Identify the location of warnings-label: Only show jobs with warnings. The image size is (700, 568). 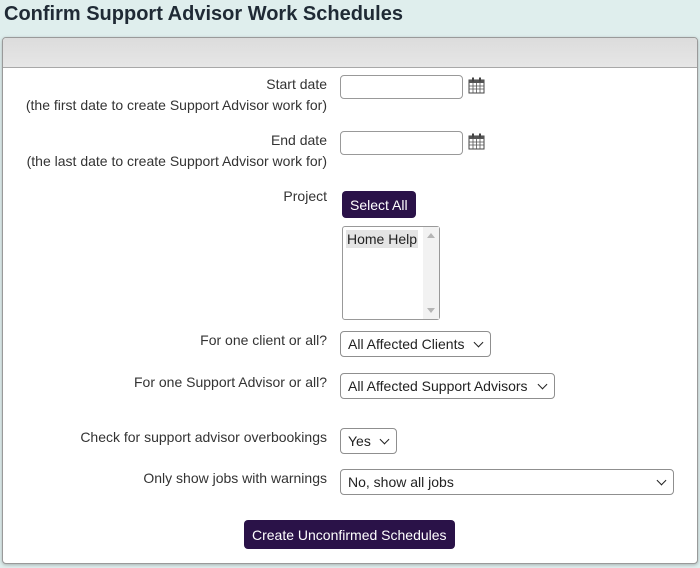
(235, 478).